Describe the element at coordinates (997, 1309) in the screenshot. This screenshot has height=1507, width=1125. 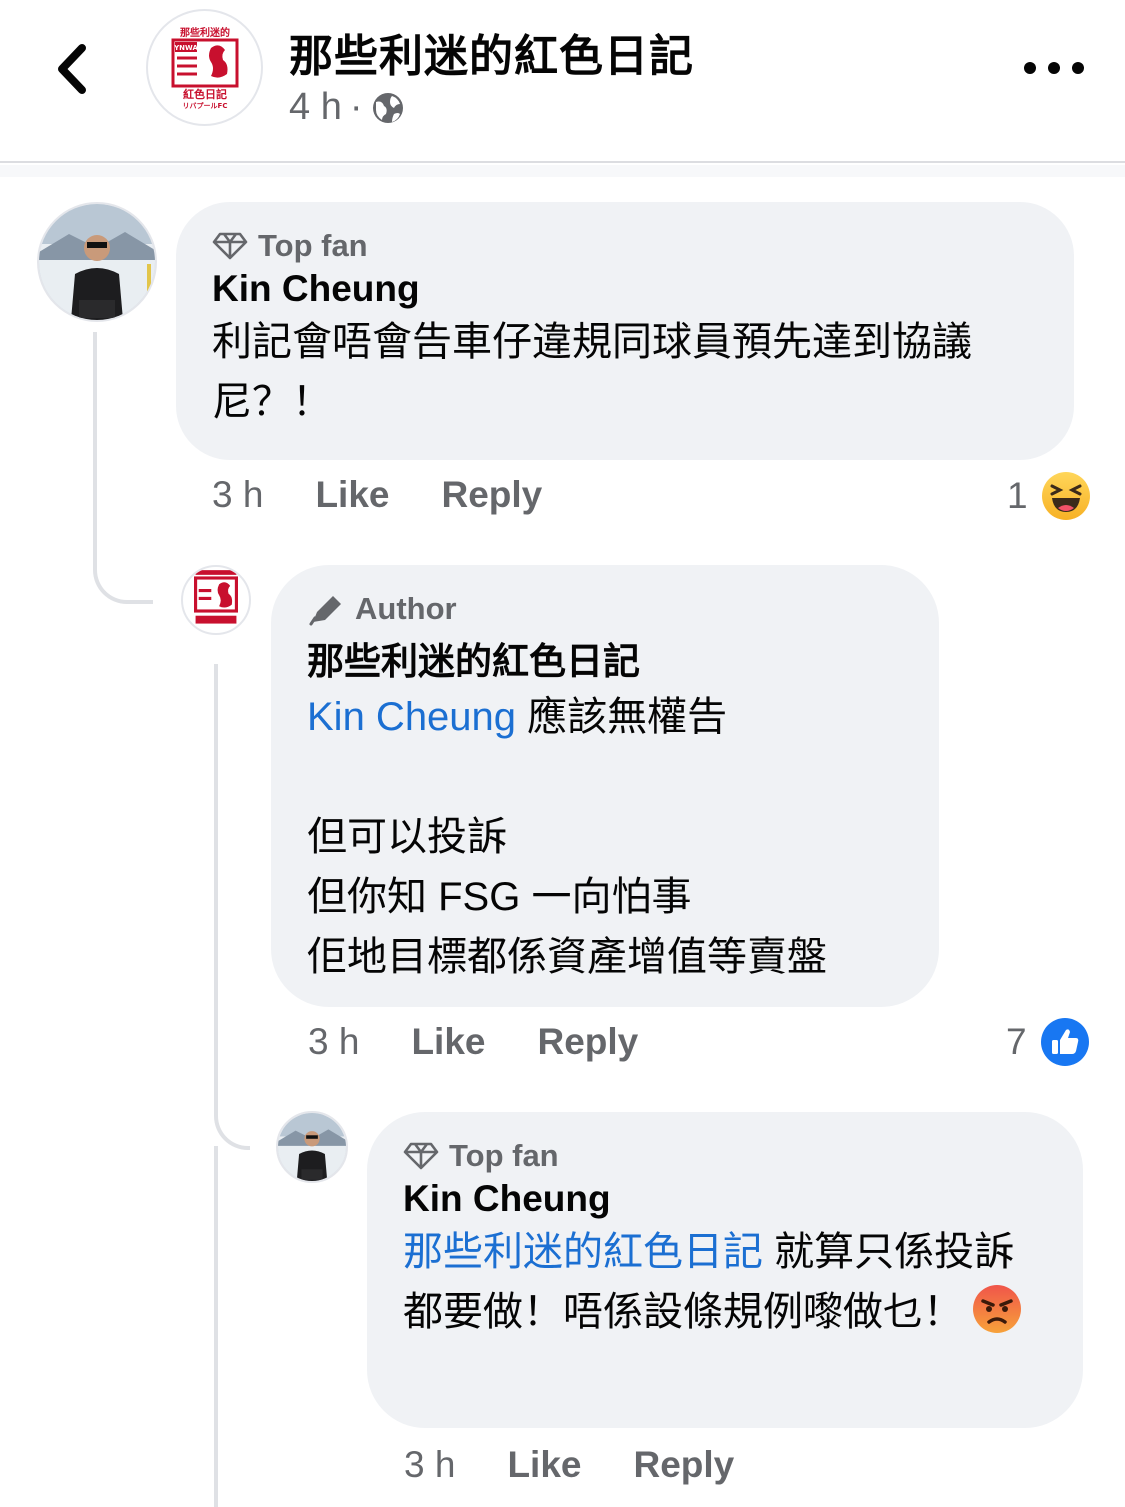
I see `angry-emoji-icon` at that location.